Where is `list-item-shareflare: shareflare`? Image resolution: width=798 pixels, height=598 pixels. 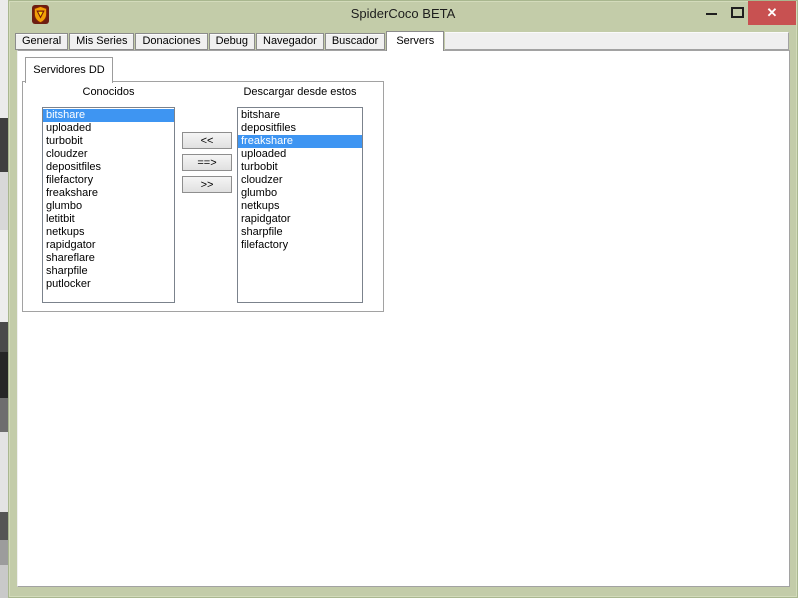 list-item-shareflare: shareflare is located at coordinates (108, 258).